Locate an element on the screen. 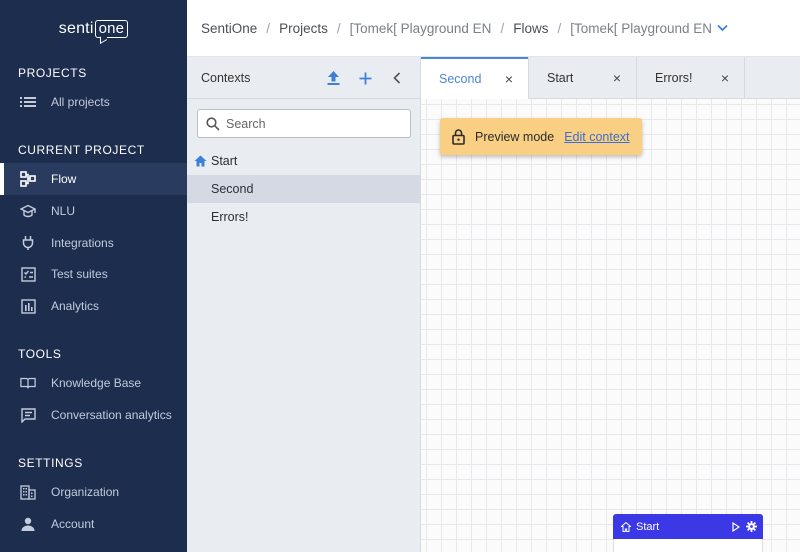 This screenshot has height=552, width=800. sidebar-item-all-projects: All projects is located at coordinates (93, 102).